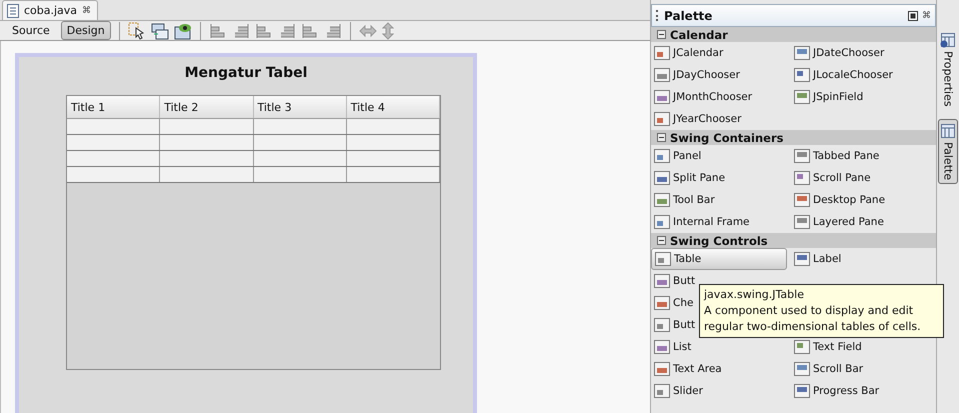 Image resolution: width=959 pixels, height=413 pixels. What do you see at coordinates (51, 10) in the screenshot?
I see `tab-label: coba.java` at bounding box center [51, 10].